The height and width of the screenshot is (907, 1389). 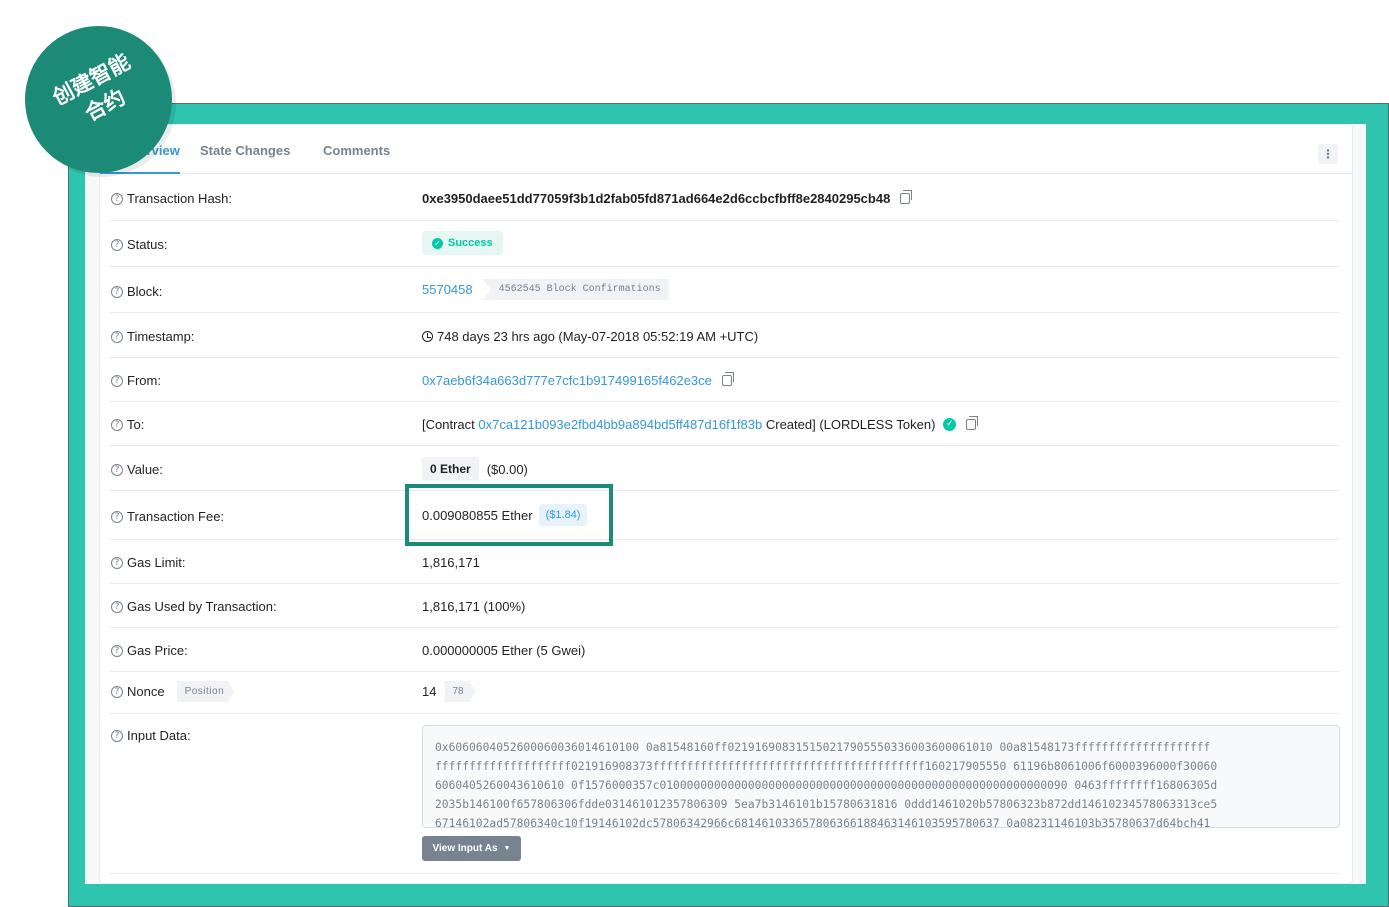 I want to click on row-label: To:, so click(x=136, y=424).